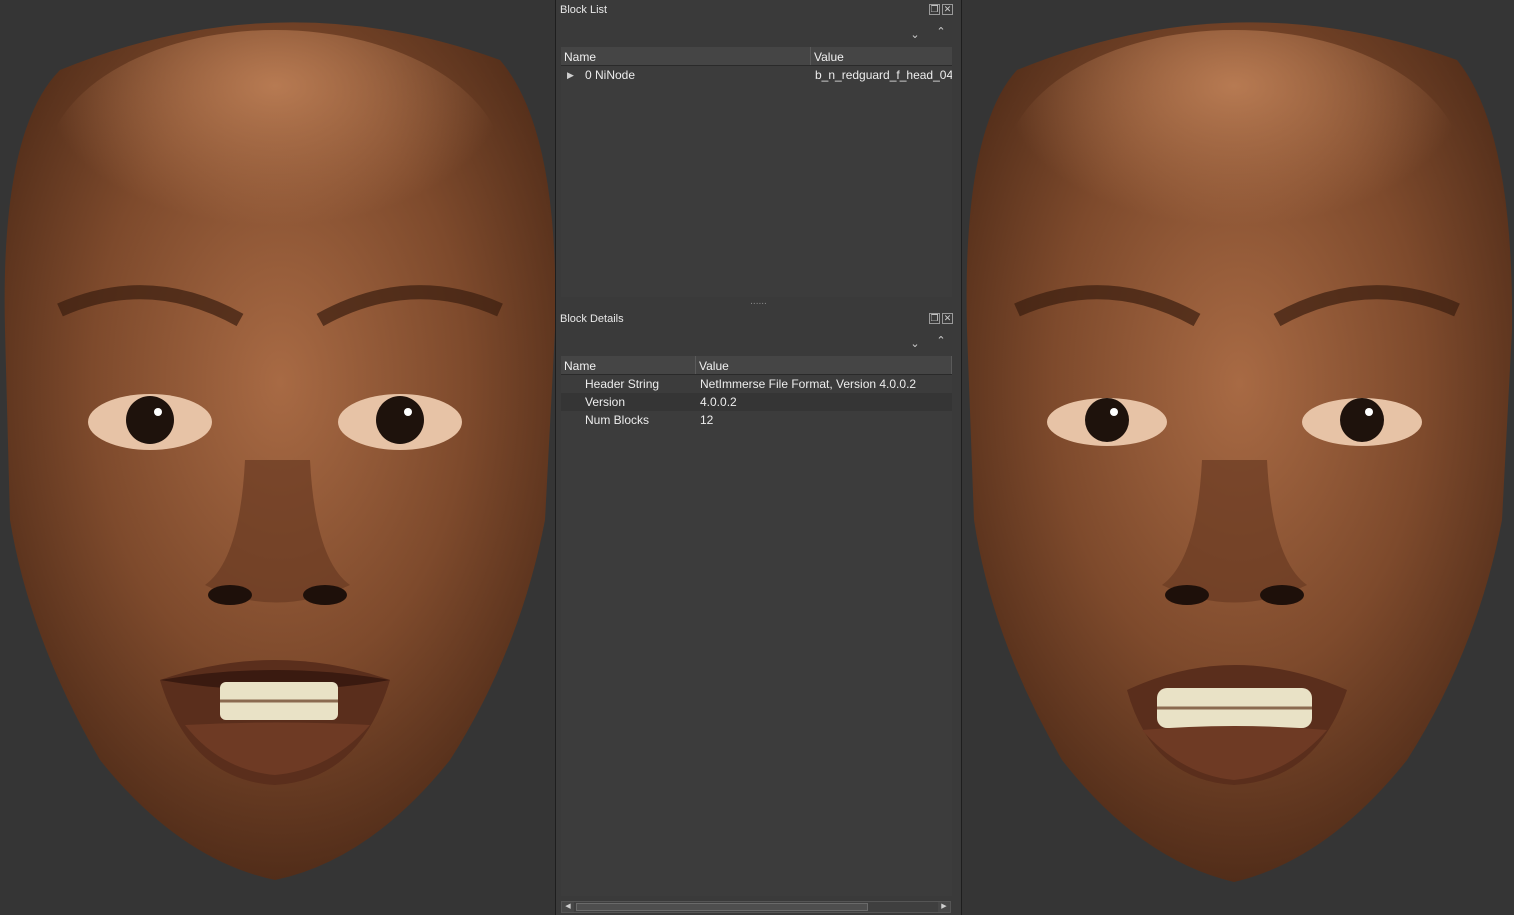  I want to click on scrollbar-thumb, so click(722, 907).